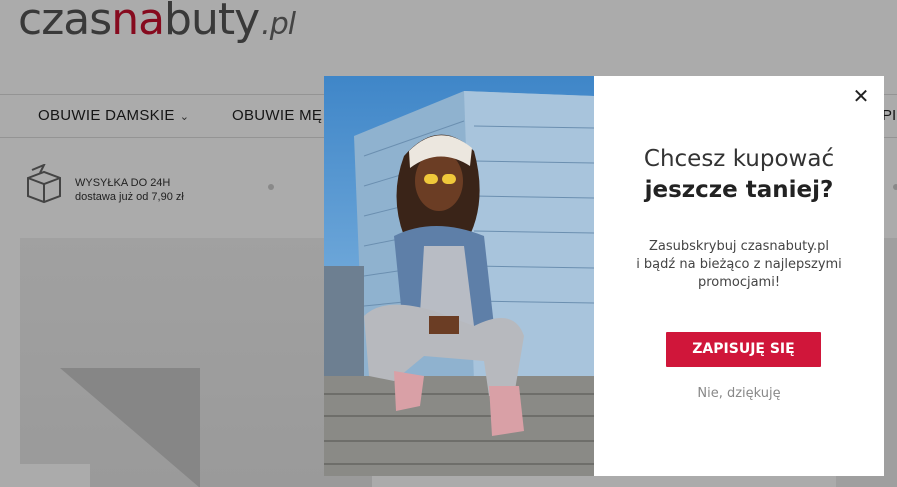 The width and height of the screenshot is (897, 487). I want to click on modal-heading-line1: Chcesz kupować, so click(739, 159).